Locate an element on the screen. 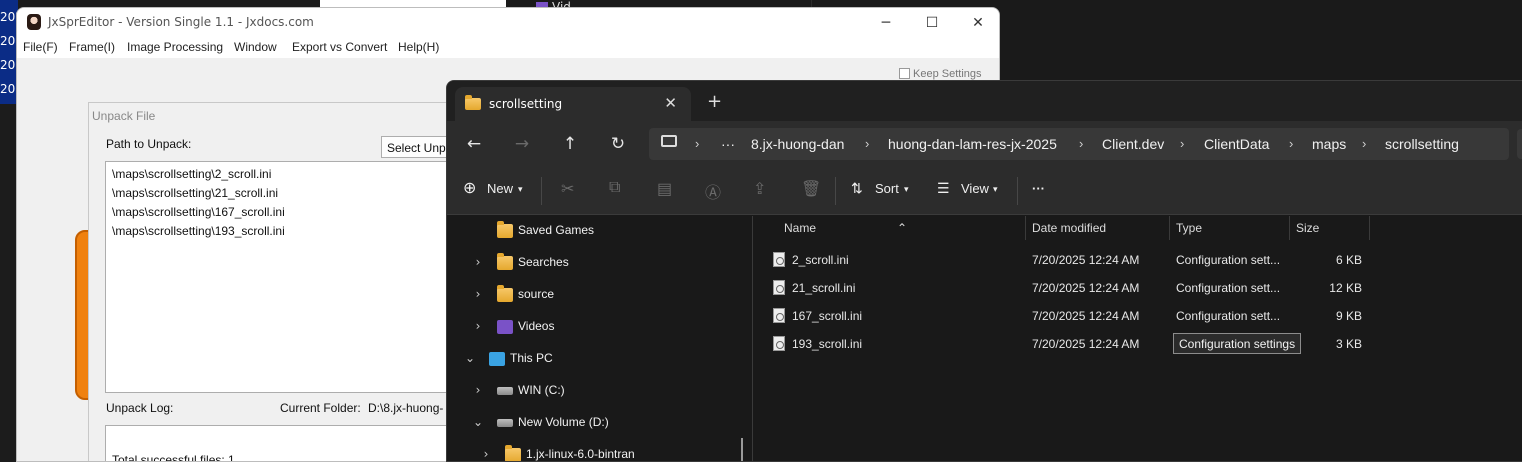  sidebar-item-label: Searches is located at coordinates (543, 262).